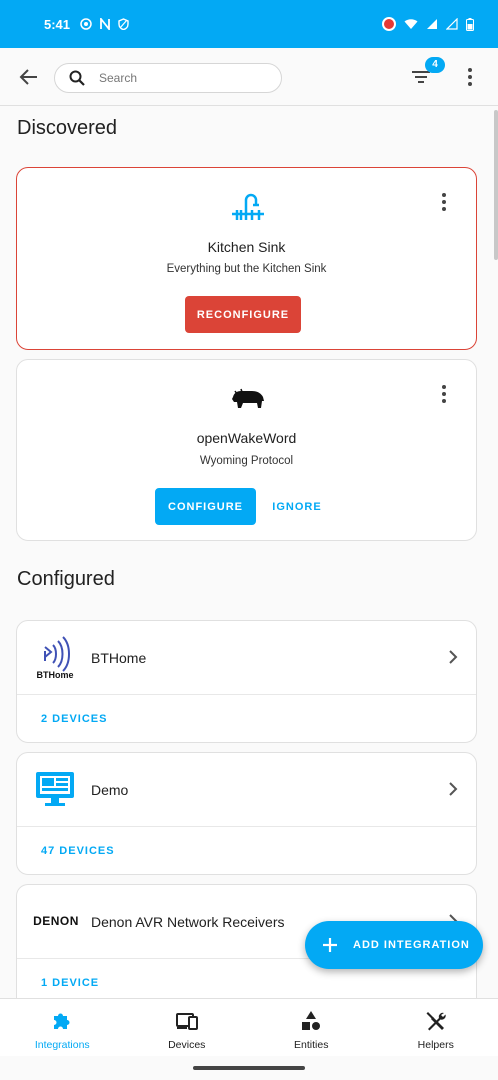 This screenshot has height=1080, width=498. Describe the element at coordinates (470, 24) in the screenshot. I see `battery-icon` at that location.